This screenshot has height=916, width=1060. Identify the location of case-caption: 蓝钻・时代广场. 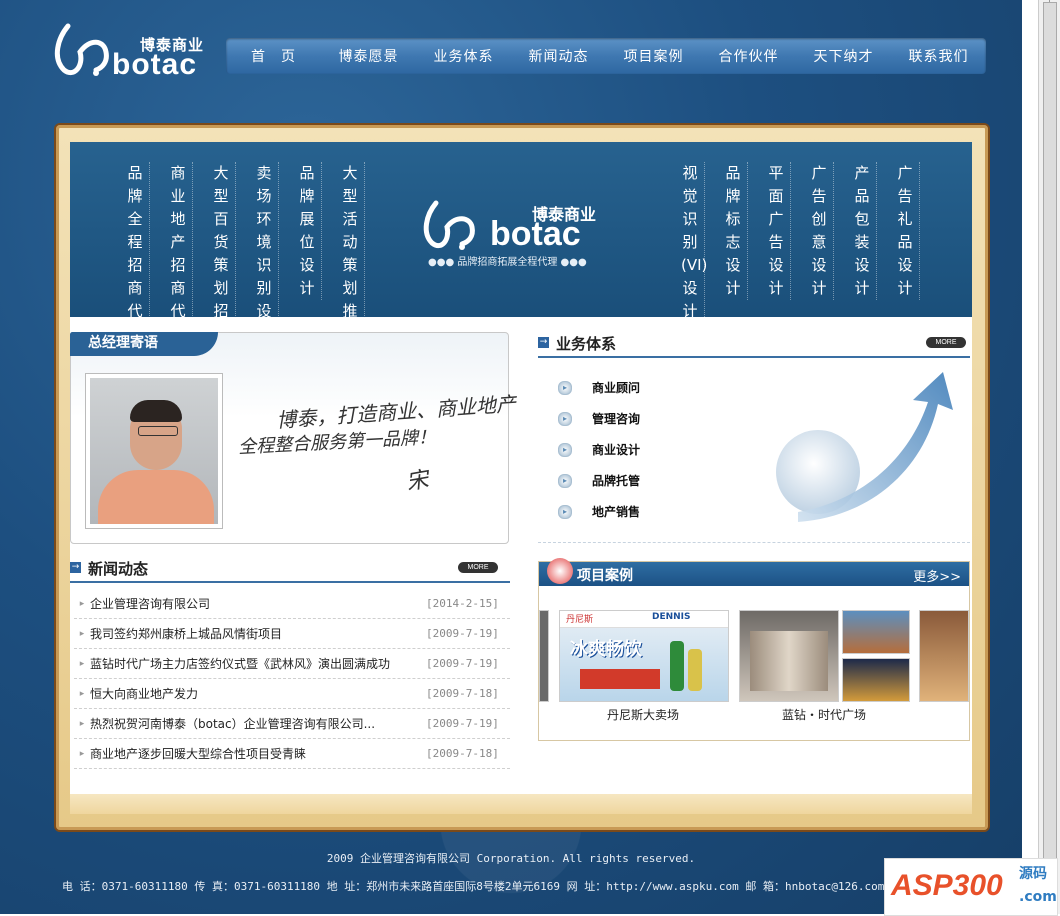
(824, 714).